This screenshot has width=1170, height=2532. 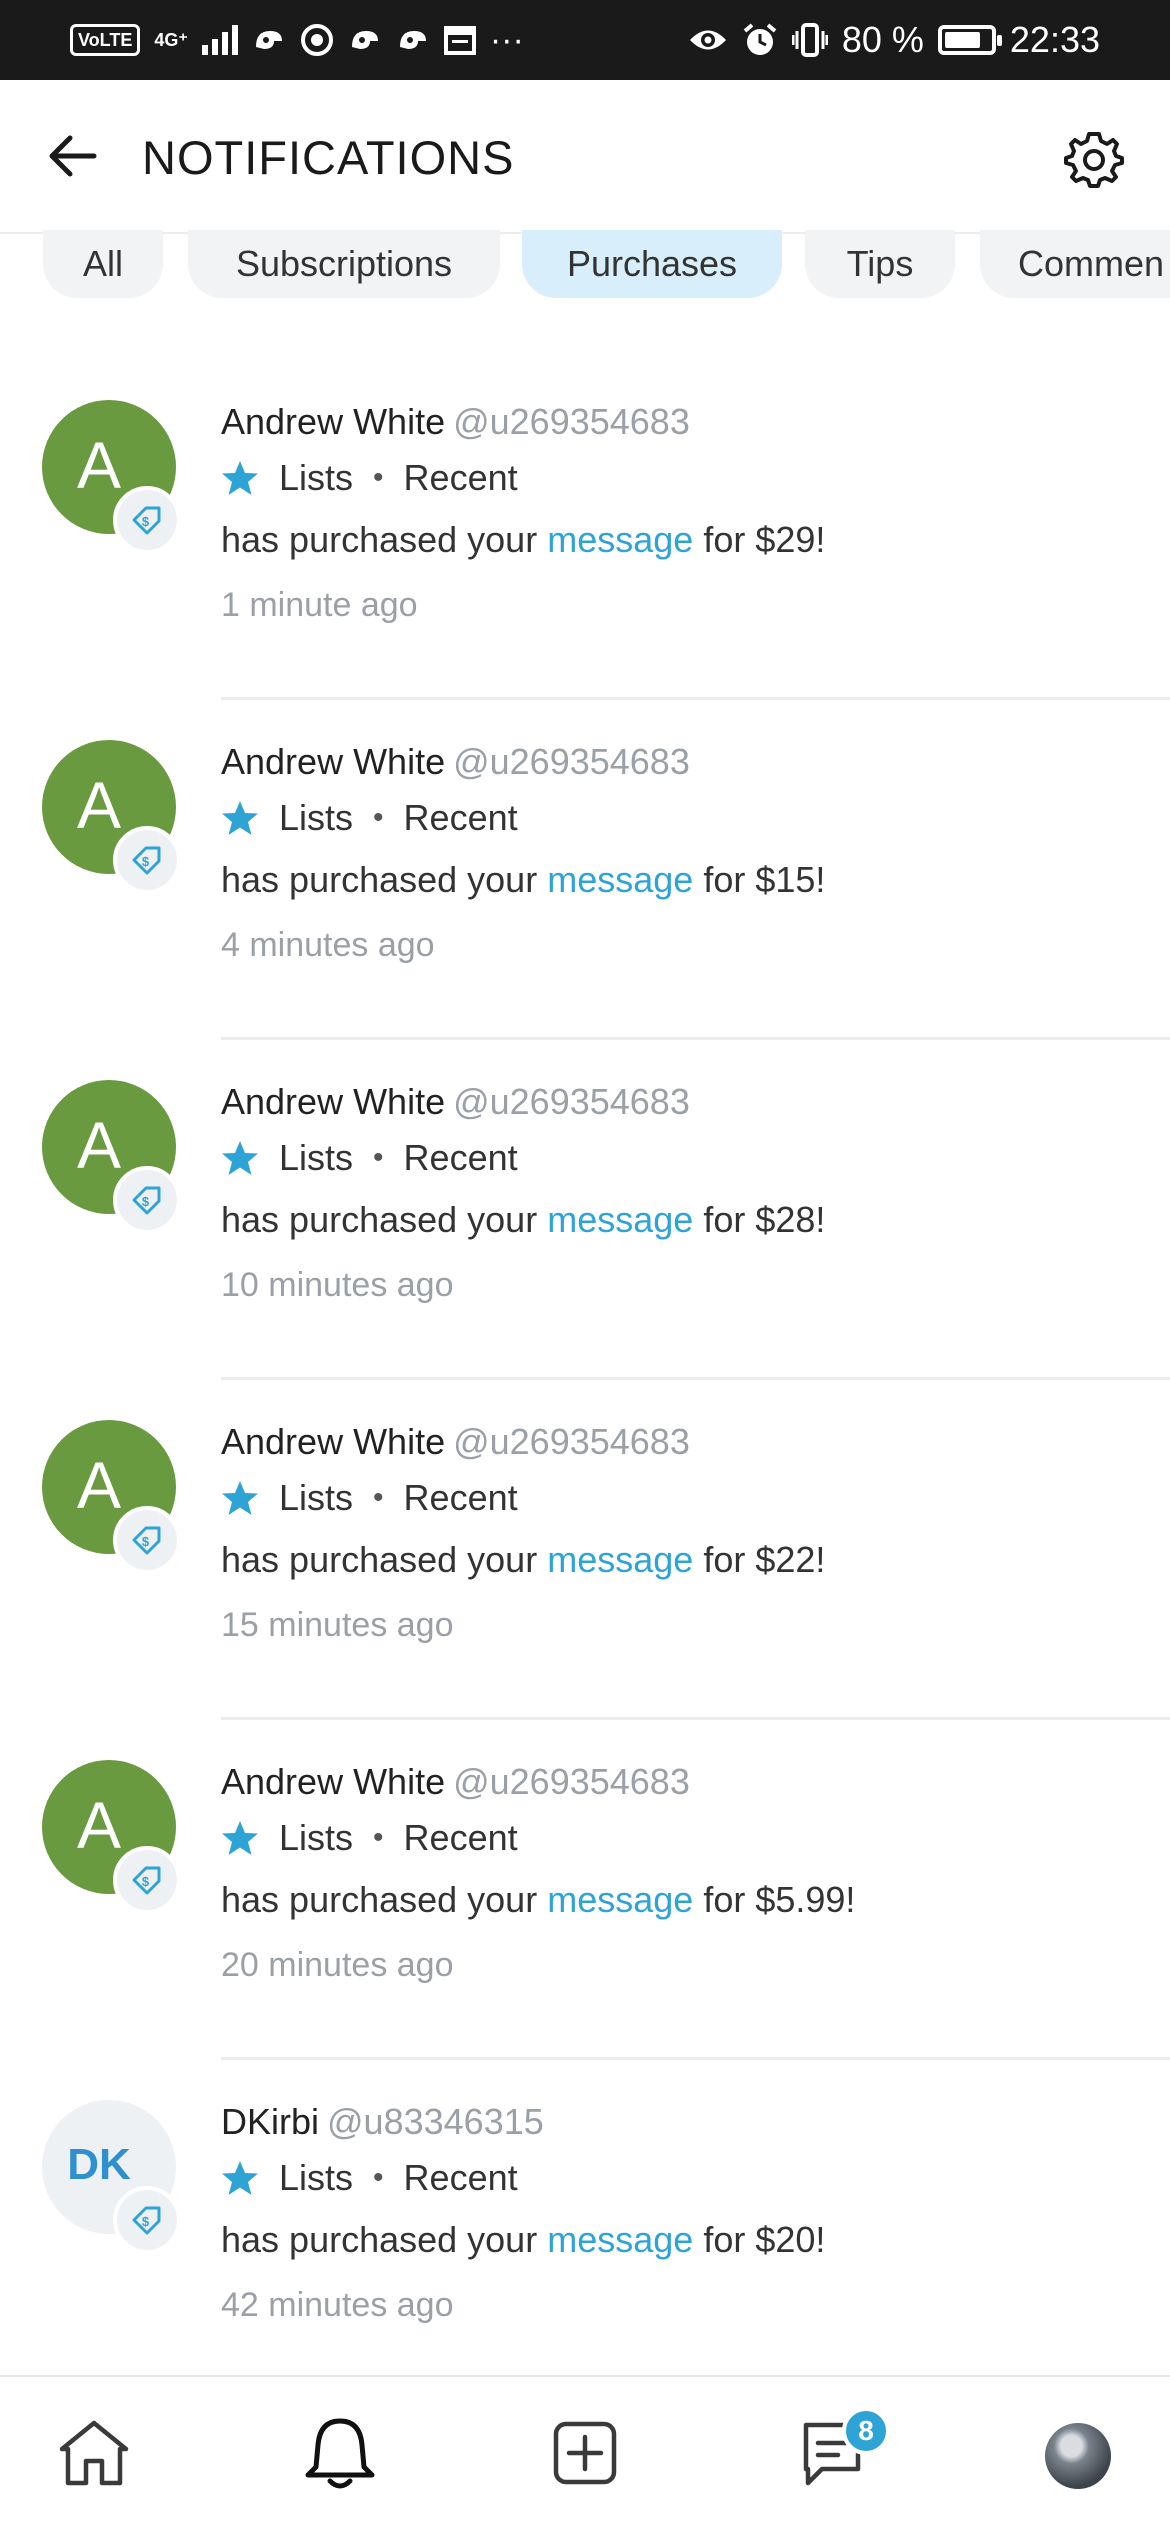 I want to click on notification-message: has purchased your message for $20!, so click(x=685, y=2240).